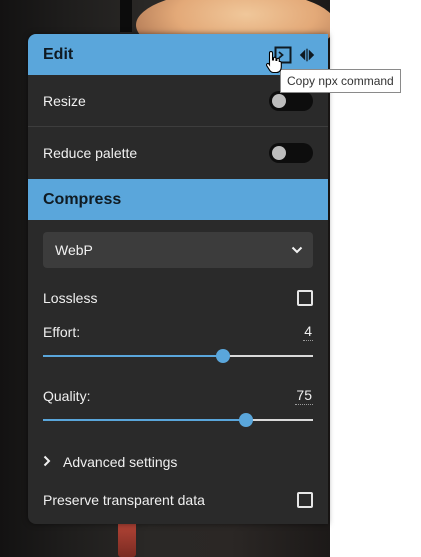 Image resolution: width=421 pixels, height=557 pixels. What do you see at coordinates (291, 153) in the screenshot?
I see `reduce-palette-toggle` at bounding box center [291, 153].